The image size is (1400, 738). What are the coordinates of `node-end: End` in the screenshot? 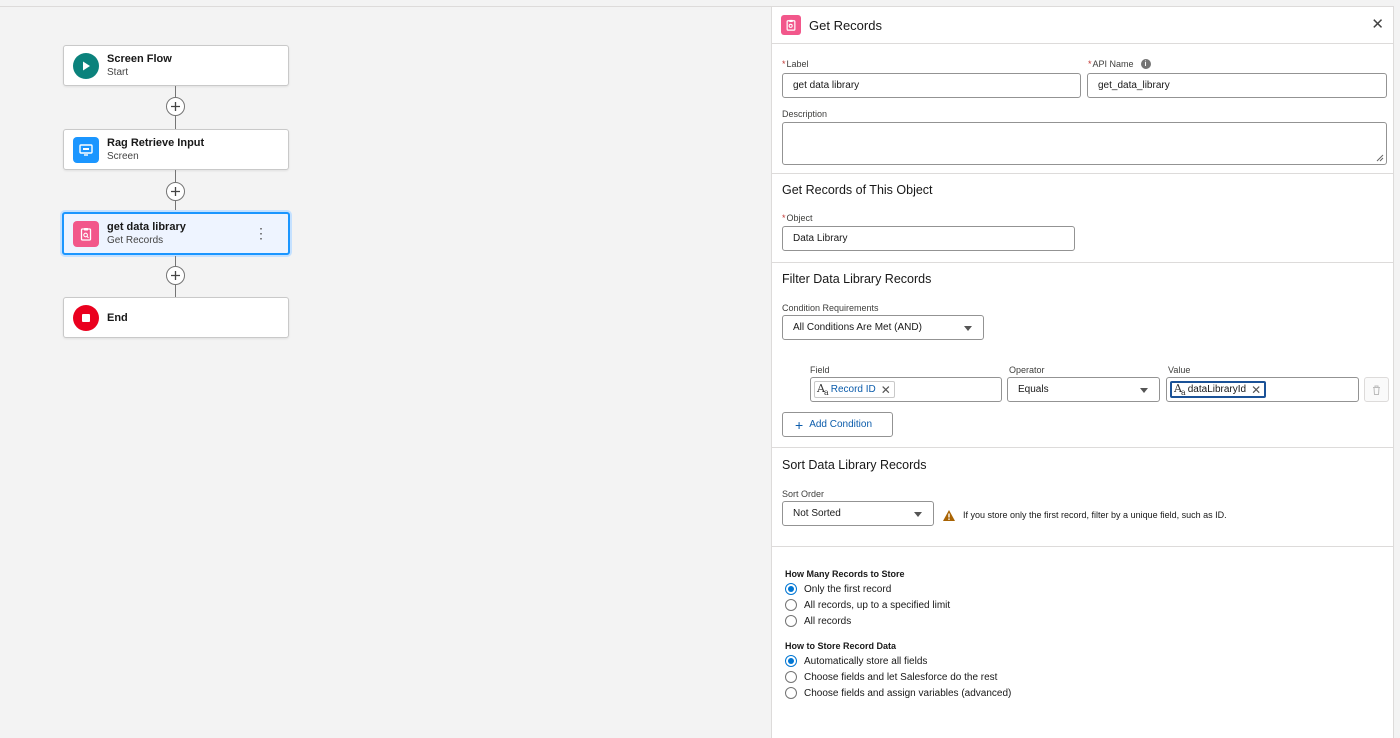 It's located at (176, 317).